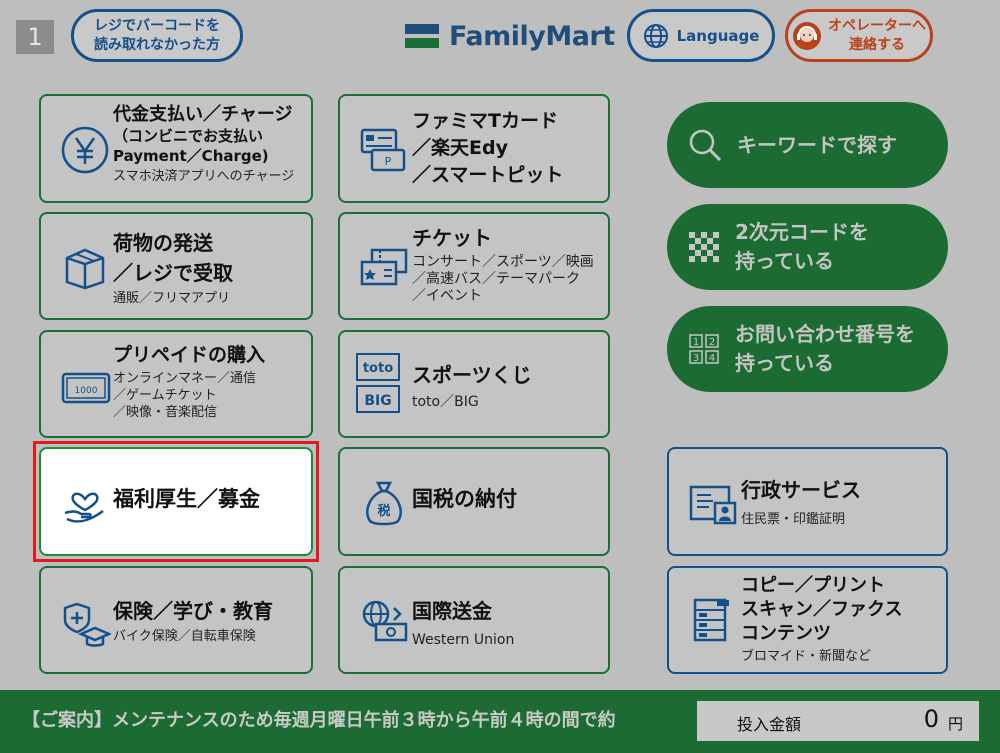  Describe the element at coordinates (806, 656) in the screenshot. I see `tile-note: ブロマイド・新聞など` at that location.